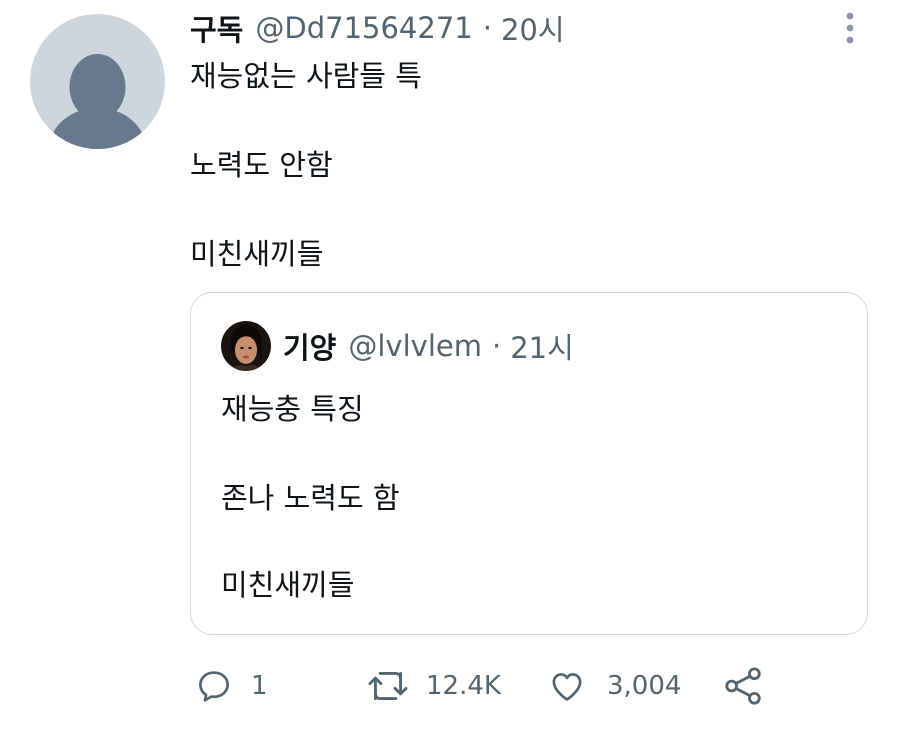  What do you see at coordinates (363, 28) in the screenshot?
I see `author-handle: @Dd71564271` at bounding box center [363, 28].